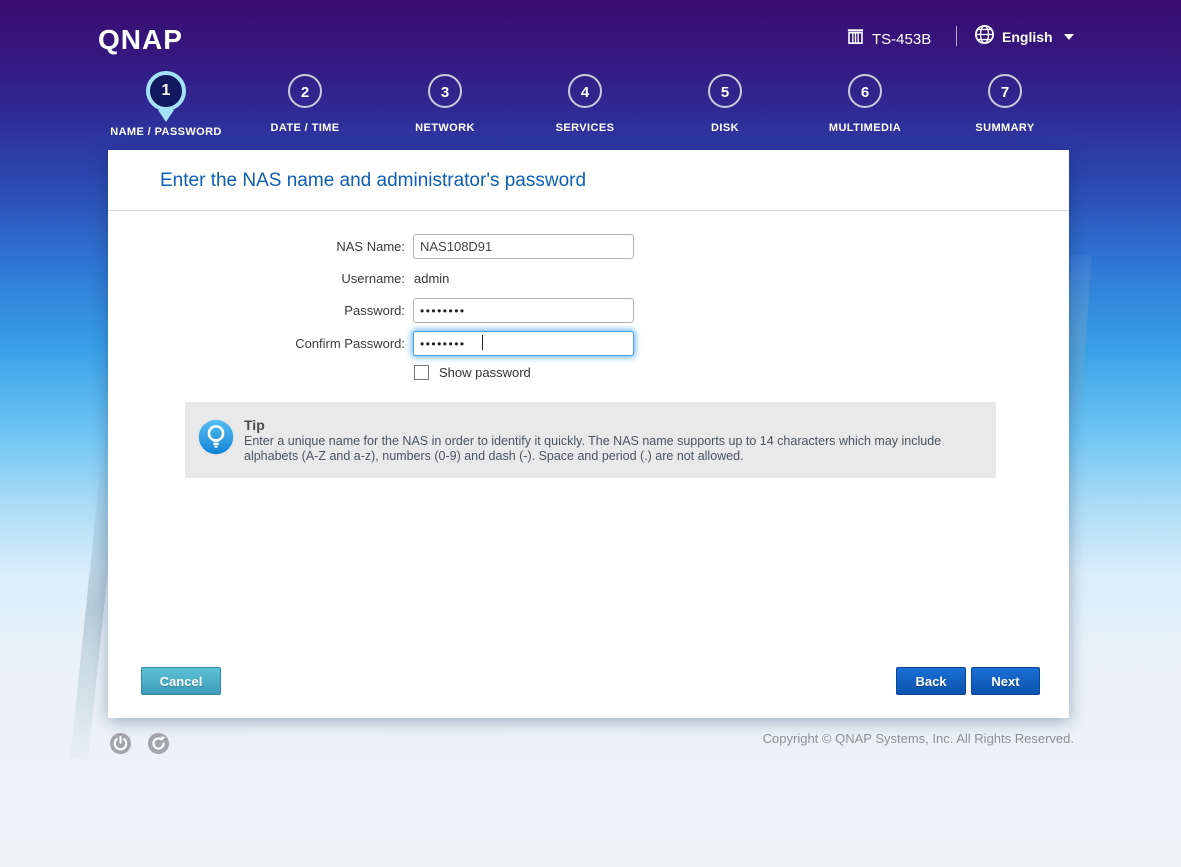 The width and height of the screenshot is (1181, 867). I want to click on step-2-label: DATE / TIME, so click(305, 128).